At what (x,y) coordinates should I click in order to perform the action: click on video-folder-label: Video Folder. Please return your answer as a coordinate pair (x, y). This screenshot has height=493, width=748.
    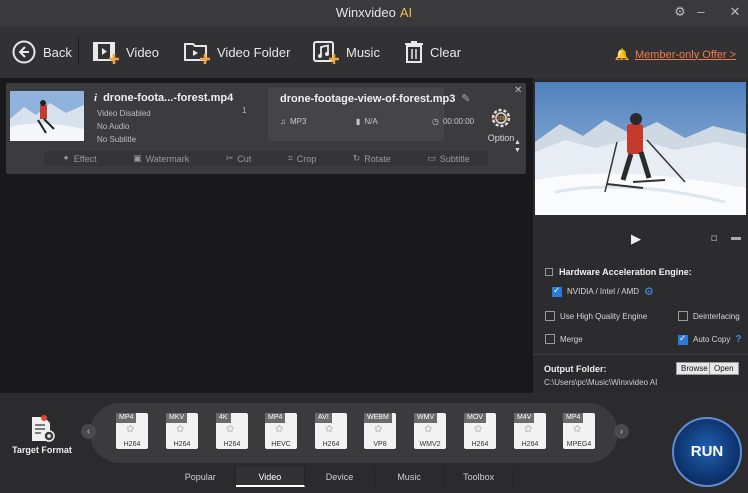
    Looking at the image, I should click on (254, 52).